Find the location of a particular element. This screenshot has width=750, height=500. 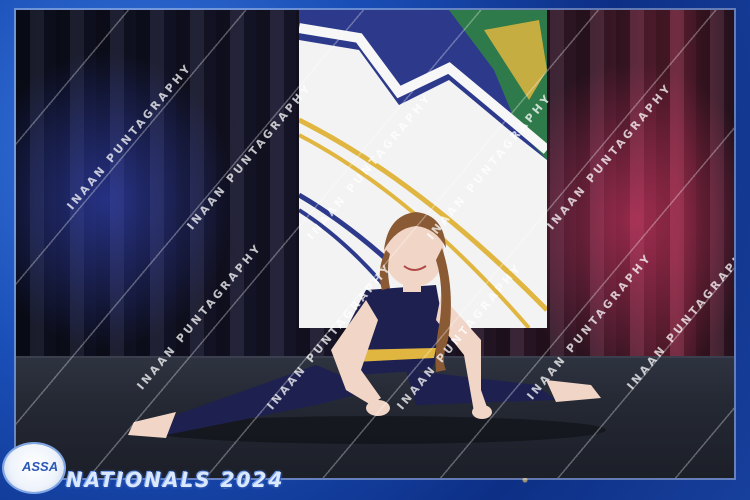

event-title: NATIONALS 2024 is located at coordinates (175, 480).